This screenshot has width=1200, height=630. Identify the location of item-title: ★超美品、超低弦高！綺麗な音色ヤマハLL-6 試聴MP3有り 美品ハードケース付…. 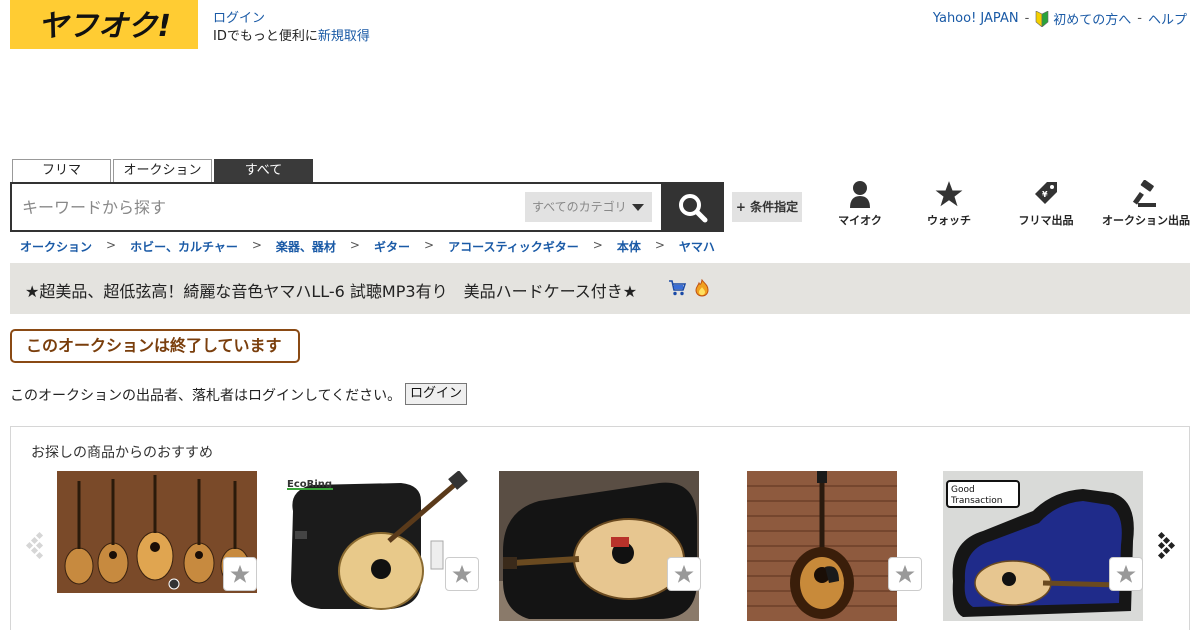
(331, 291).